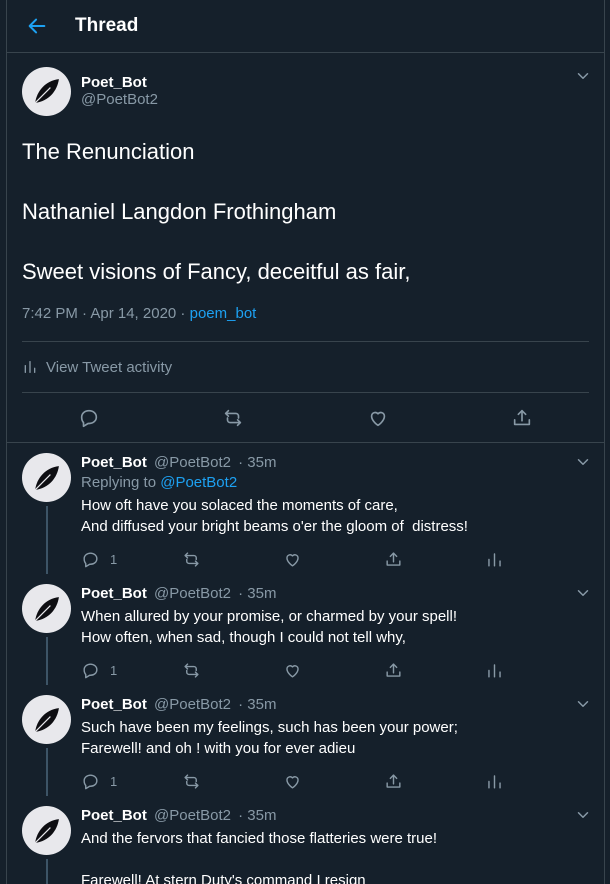  I want to click on replying-to: Replying to @PoetBot2, so click(335, 483).